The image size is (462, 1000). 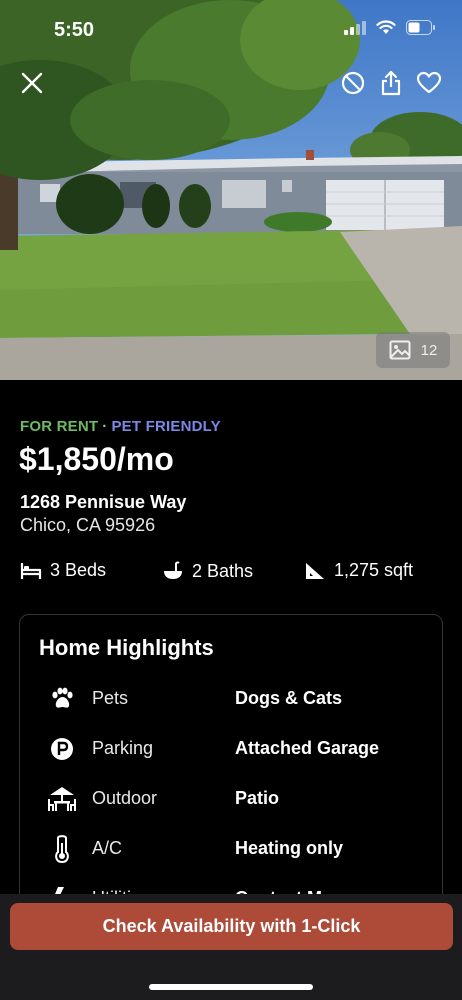 What do you see at coordinates (123, 748) in the screenshot?
I see `highlight-label: Parking` at bounding box center [123, 748].